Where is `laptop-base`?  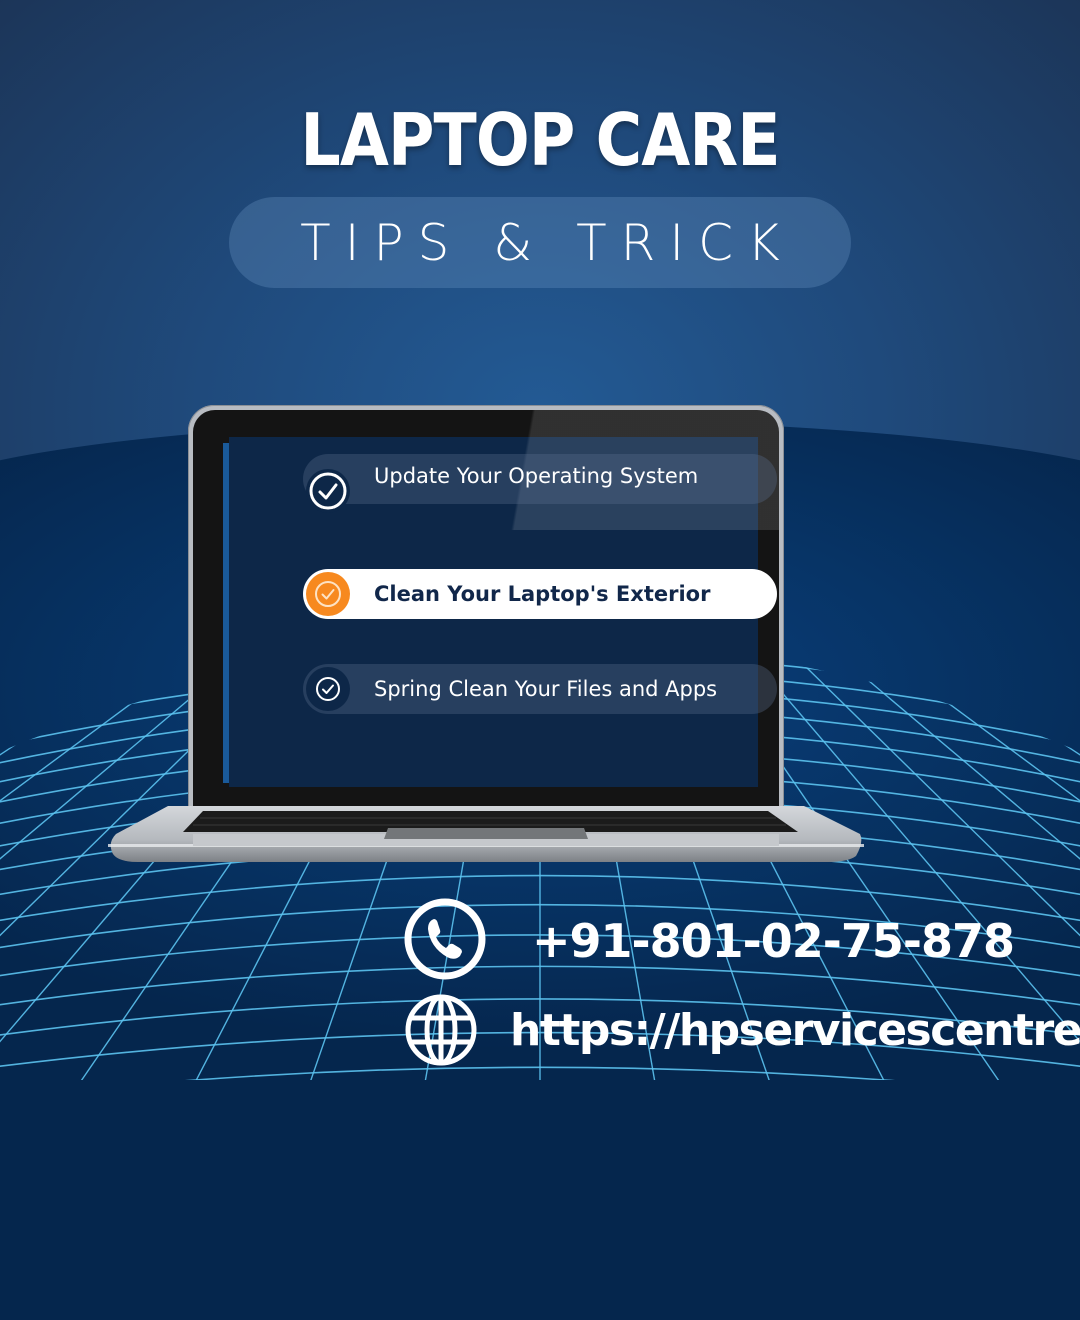 laptop-base is located at coordinates (486, 834).